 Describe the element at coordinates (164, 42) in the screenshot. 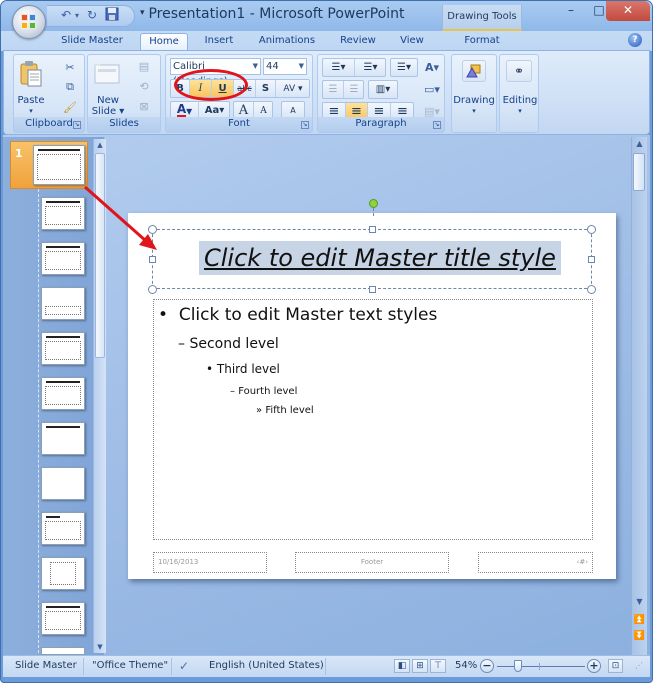

I see `tab-home: Home` at that location.